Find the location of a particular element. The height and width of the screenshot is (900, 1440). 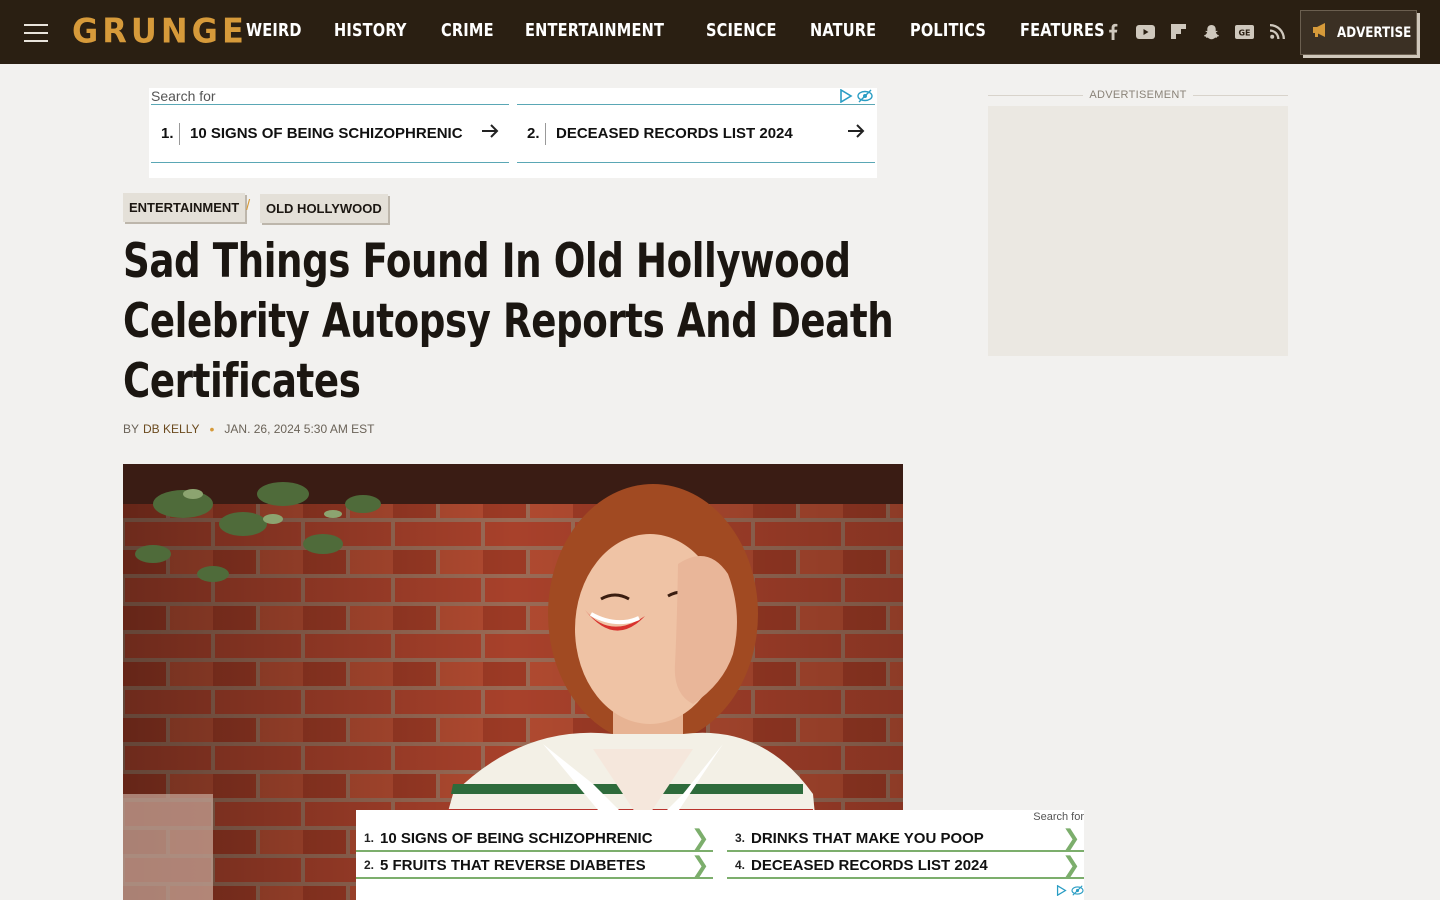

ad-link-2: 2. DECEASED RECORDS LIST 2024 is located at coordinates (696, 134).